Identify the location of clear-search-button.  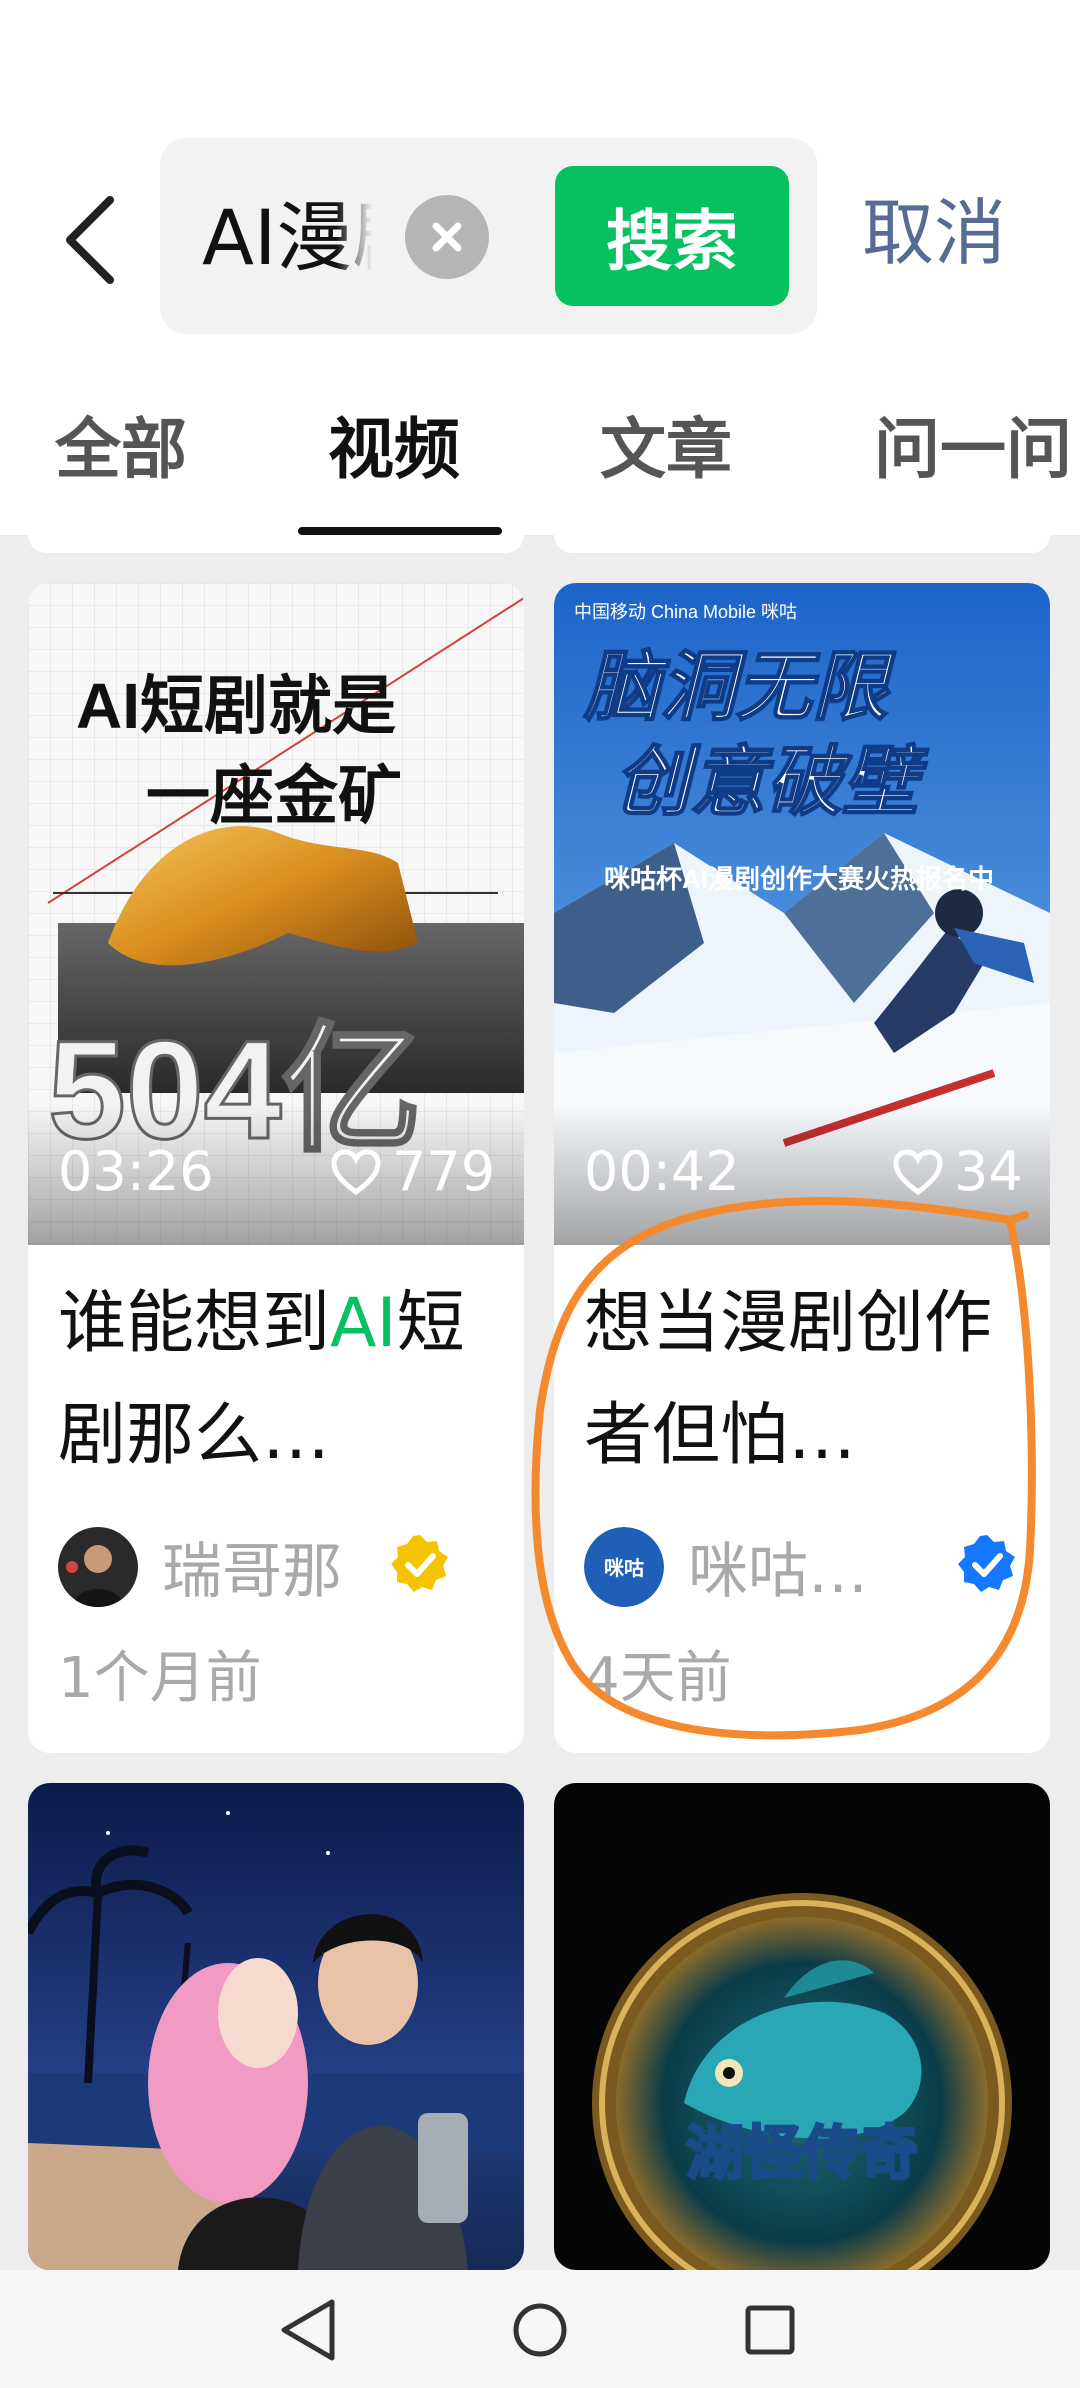
(447, 237).